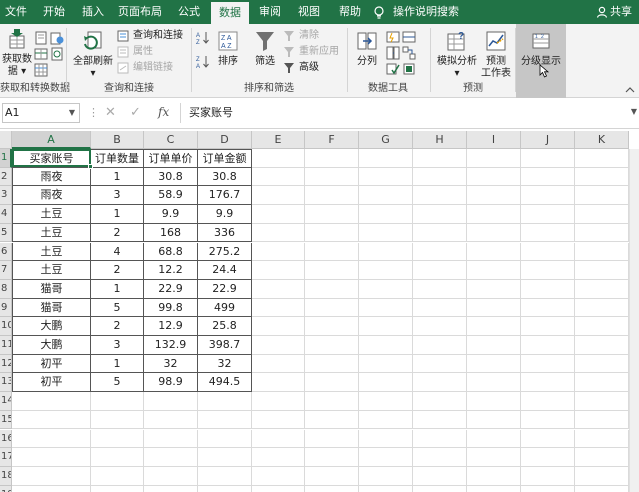  I want to click on cell-A15, so click(51, 420).